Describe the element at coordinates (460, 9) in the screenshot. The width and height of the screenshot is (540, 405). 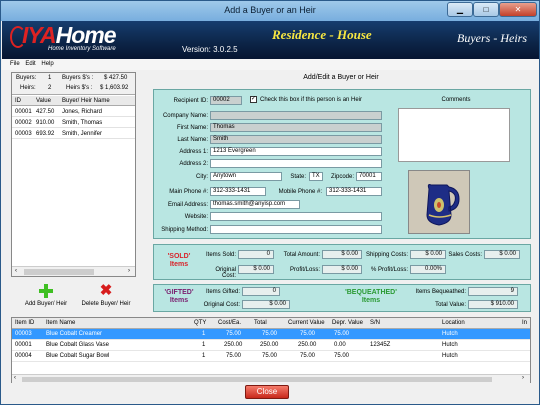
I see `minimize-button: ▁` at that location.